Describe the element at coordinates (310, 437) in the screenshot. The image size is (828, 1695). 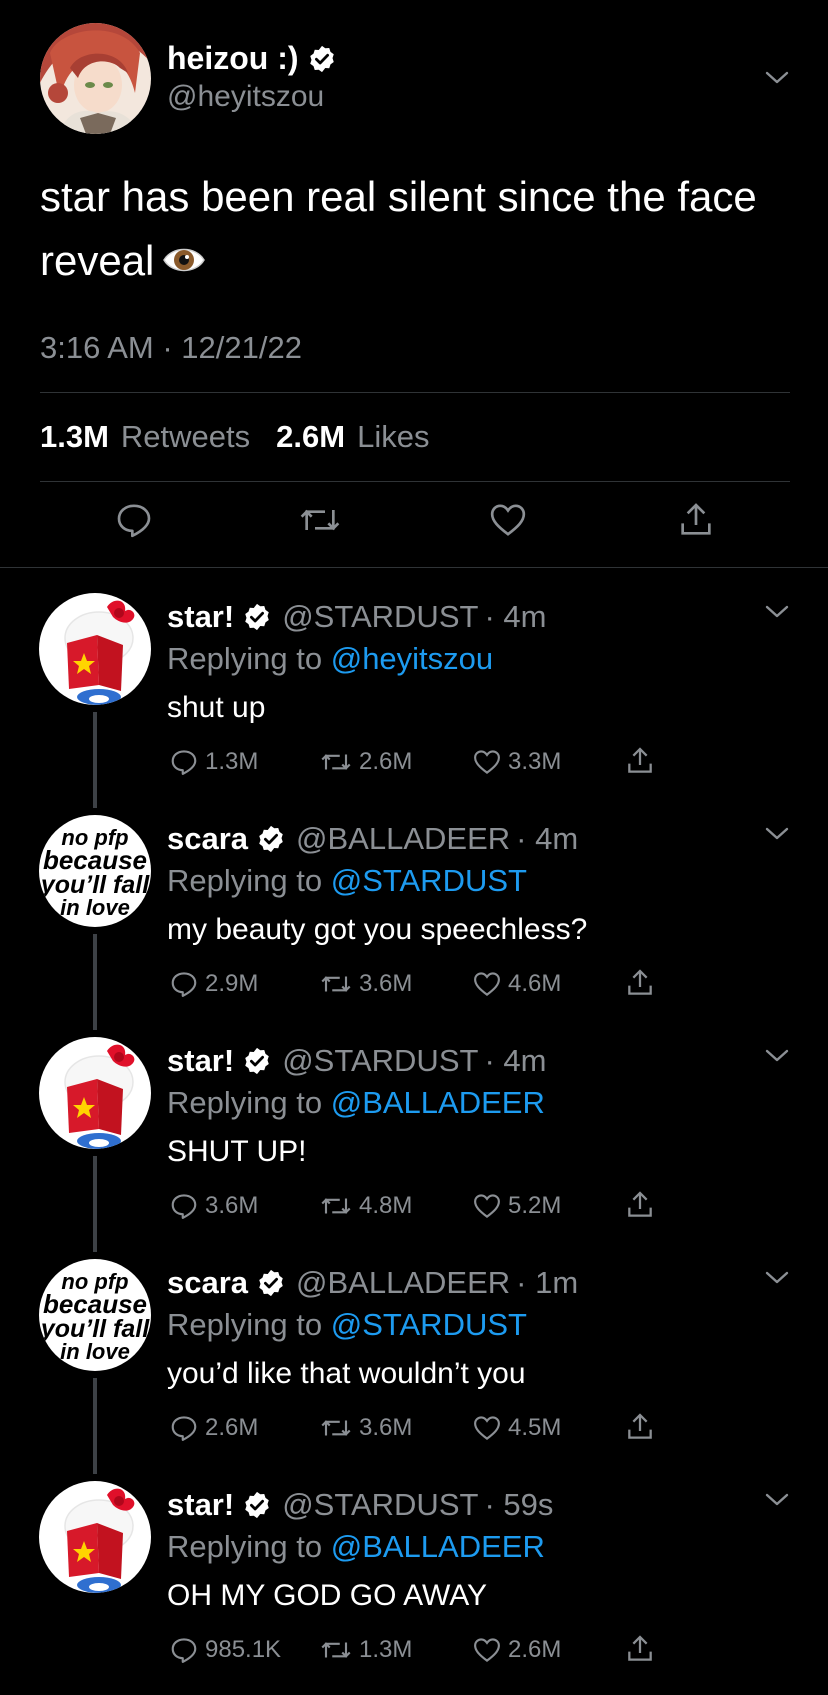
I see `likes-count: 2.6M` at that location.